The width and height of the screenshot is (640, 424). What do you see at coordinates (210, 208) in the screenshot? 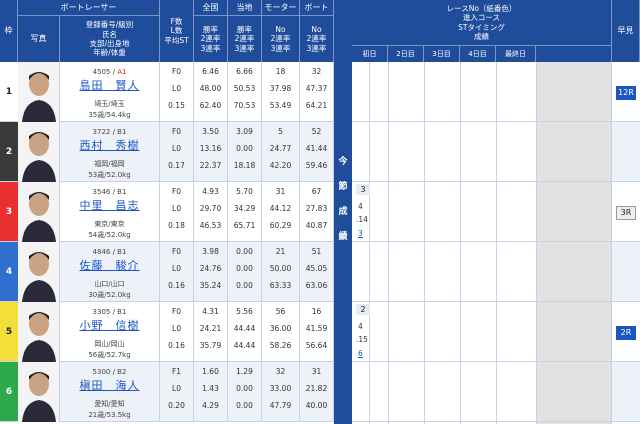
I see `national-stats-value: 29.70` at bounding box center [210, 208].